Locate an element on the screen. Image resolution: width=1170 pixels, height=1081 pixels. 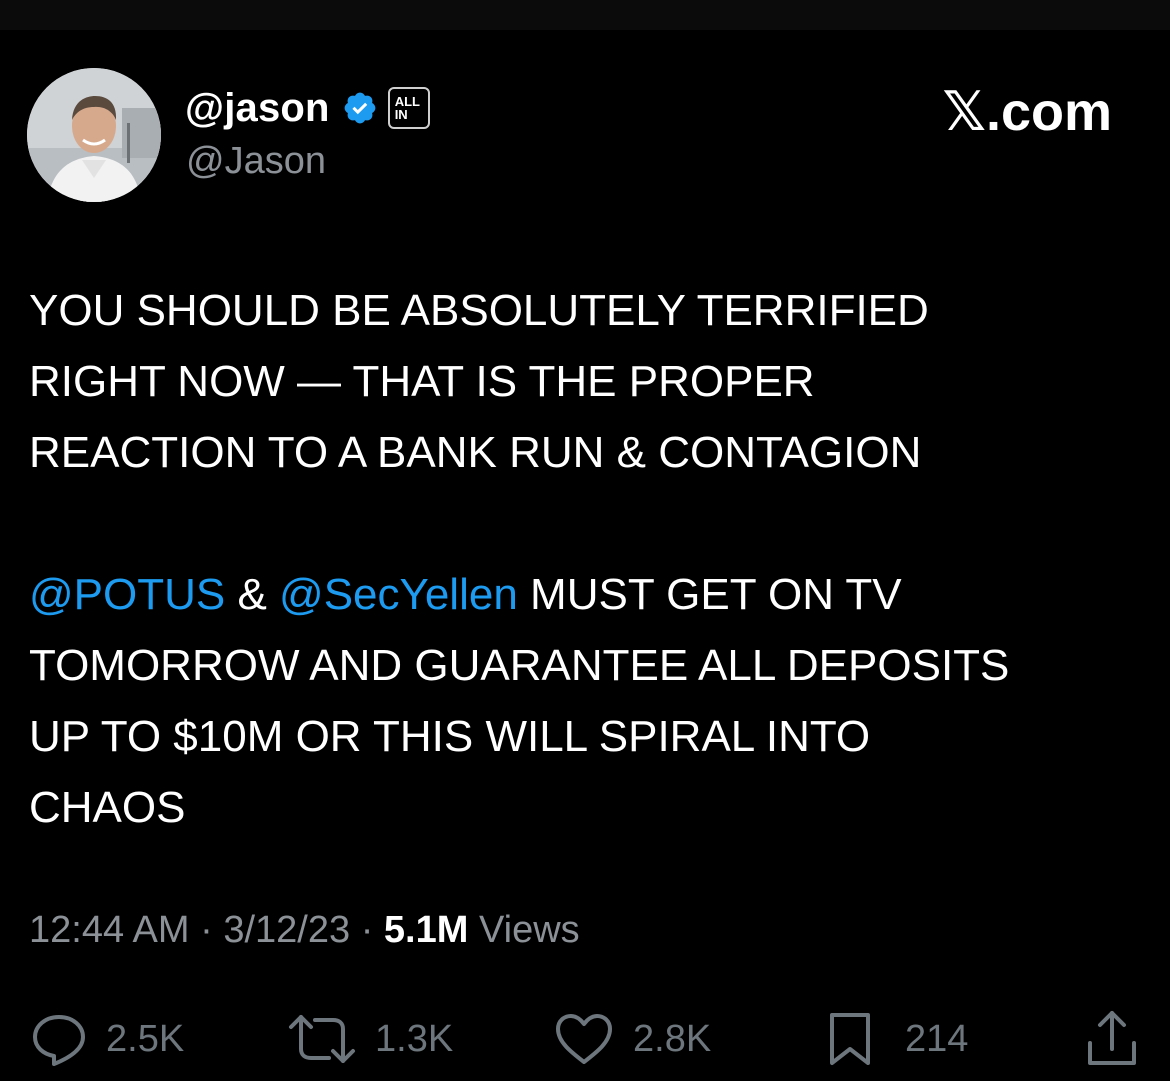
affiliate-badge: ALL IN is located at coordinates (408, 108).